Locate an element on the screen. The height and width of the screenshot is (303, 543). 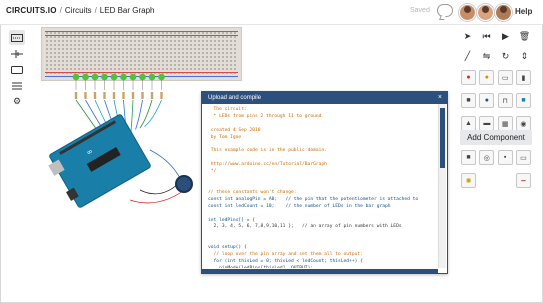
component-chip: ■ is located at coordinates (468, 100).